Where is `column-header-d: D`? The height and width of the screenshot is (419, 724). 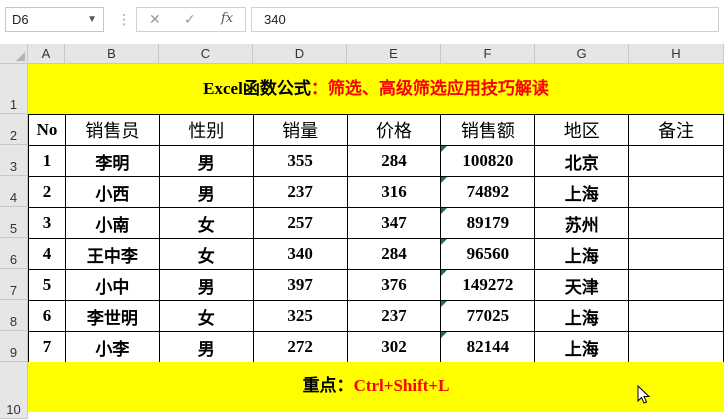 column-header-d: D is located at coordinates (300, 54).